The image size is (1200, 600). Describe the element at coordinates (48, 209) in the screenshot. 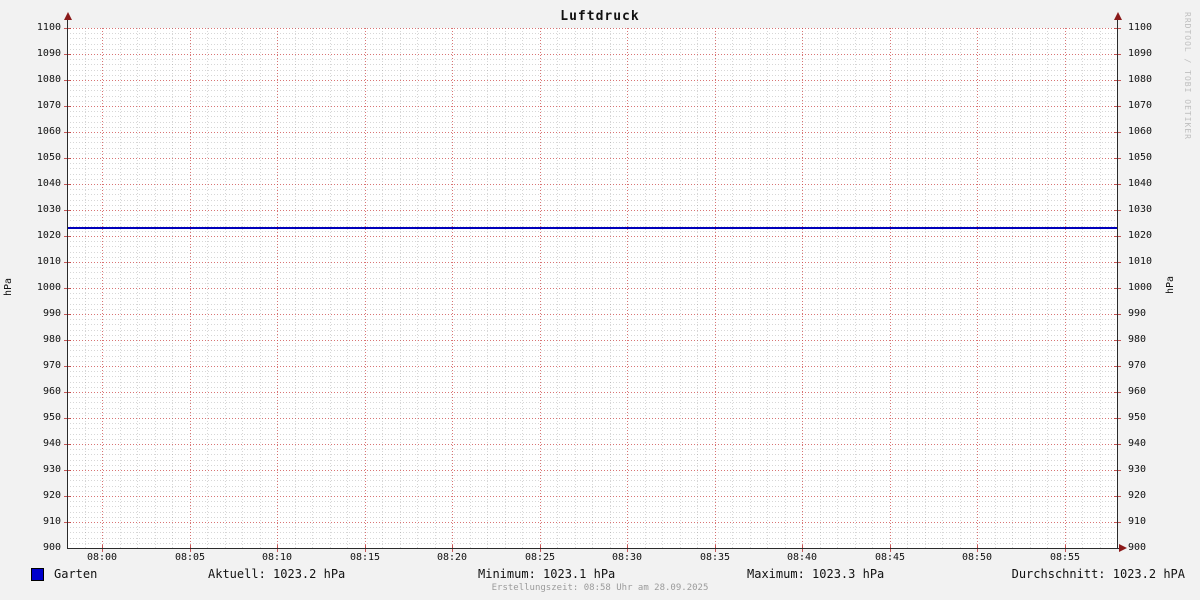

I see `y-tick-label-left: 1030` at that location.